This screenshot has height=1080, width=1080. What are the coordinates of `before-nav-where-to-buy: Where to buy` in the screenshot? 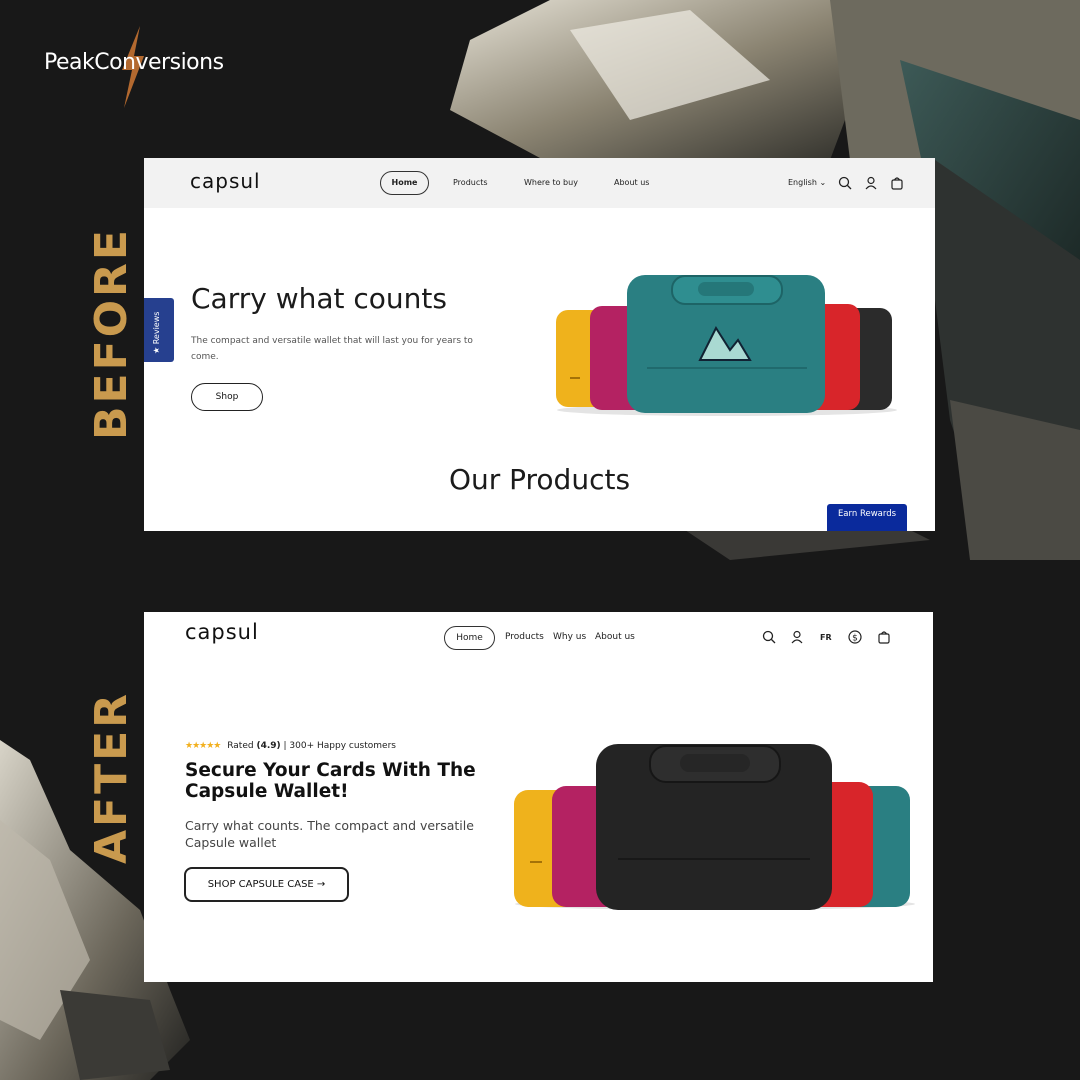 It's located at (551, 182).